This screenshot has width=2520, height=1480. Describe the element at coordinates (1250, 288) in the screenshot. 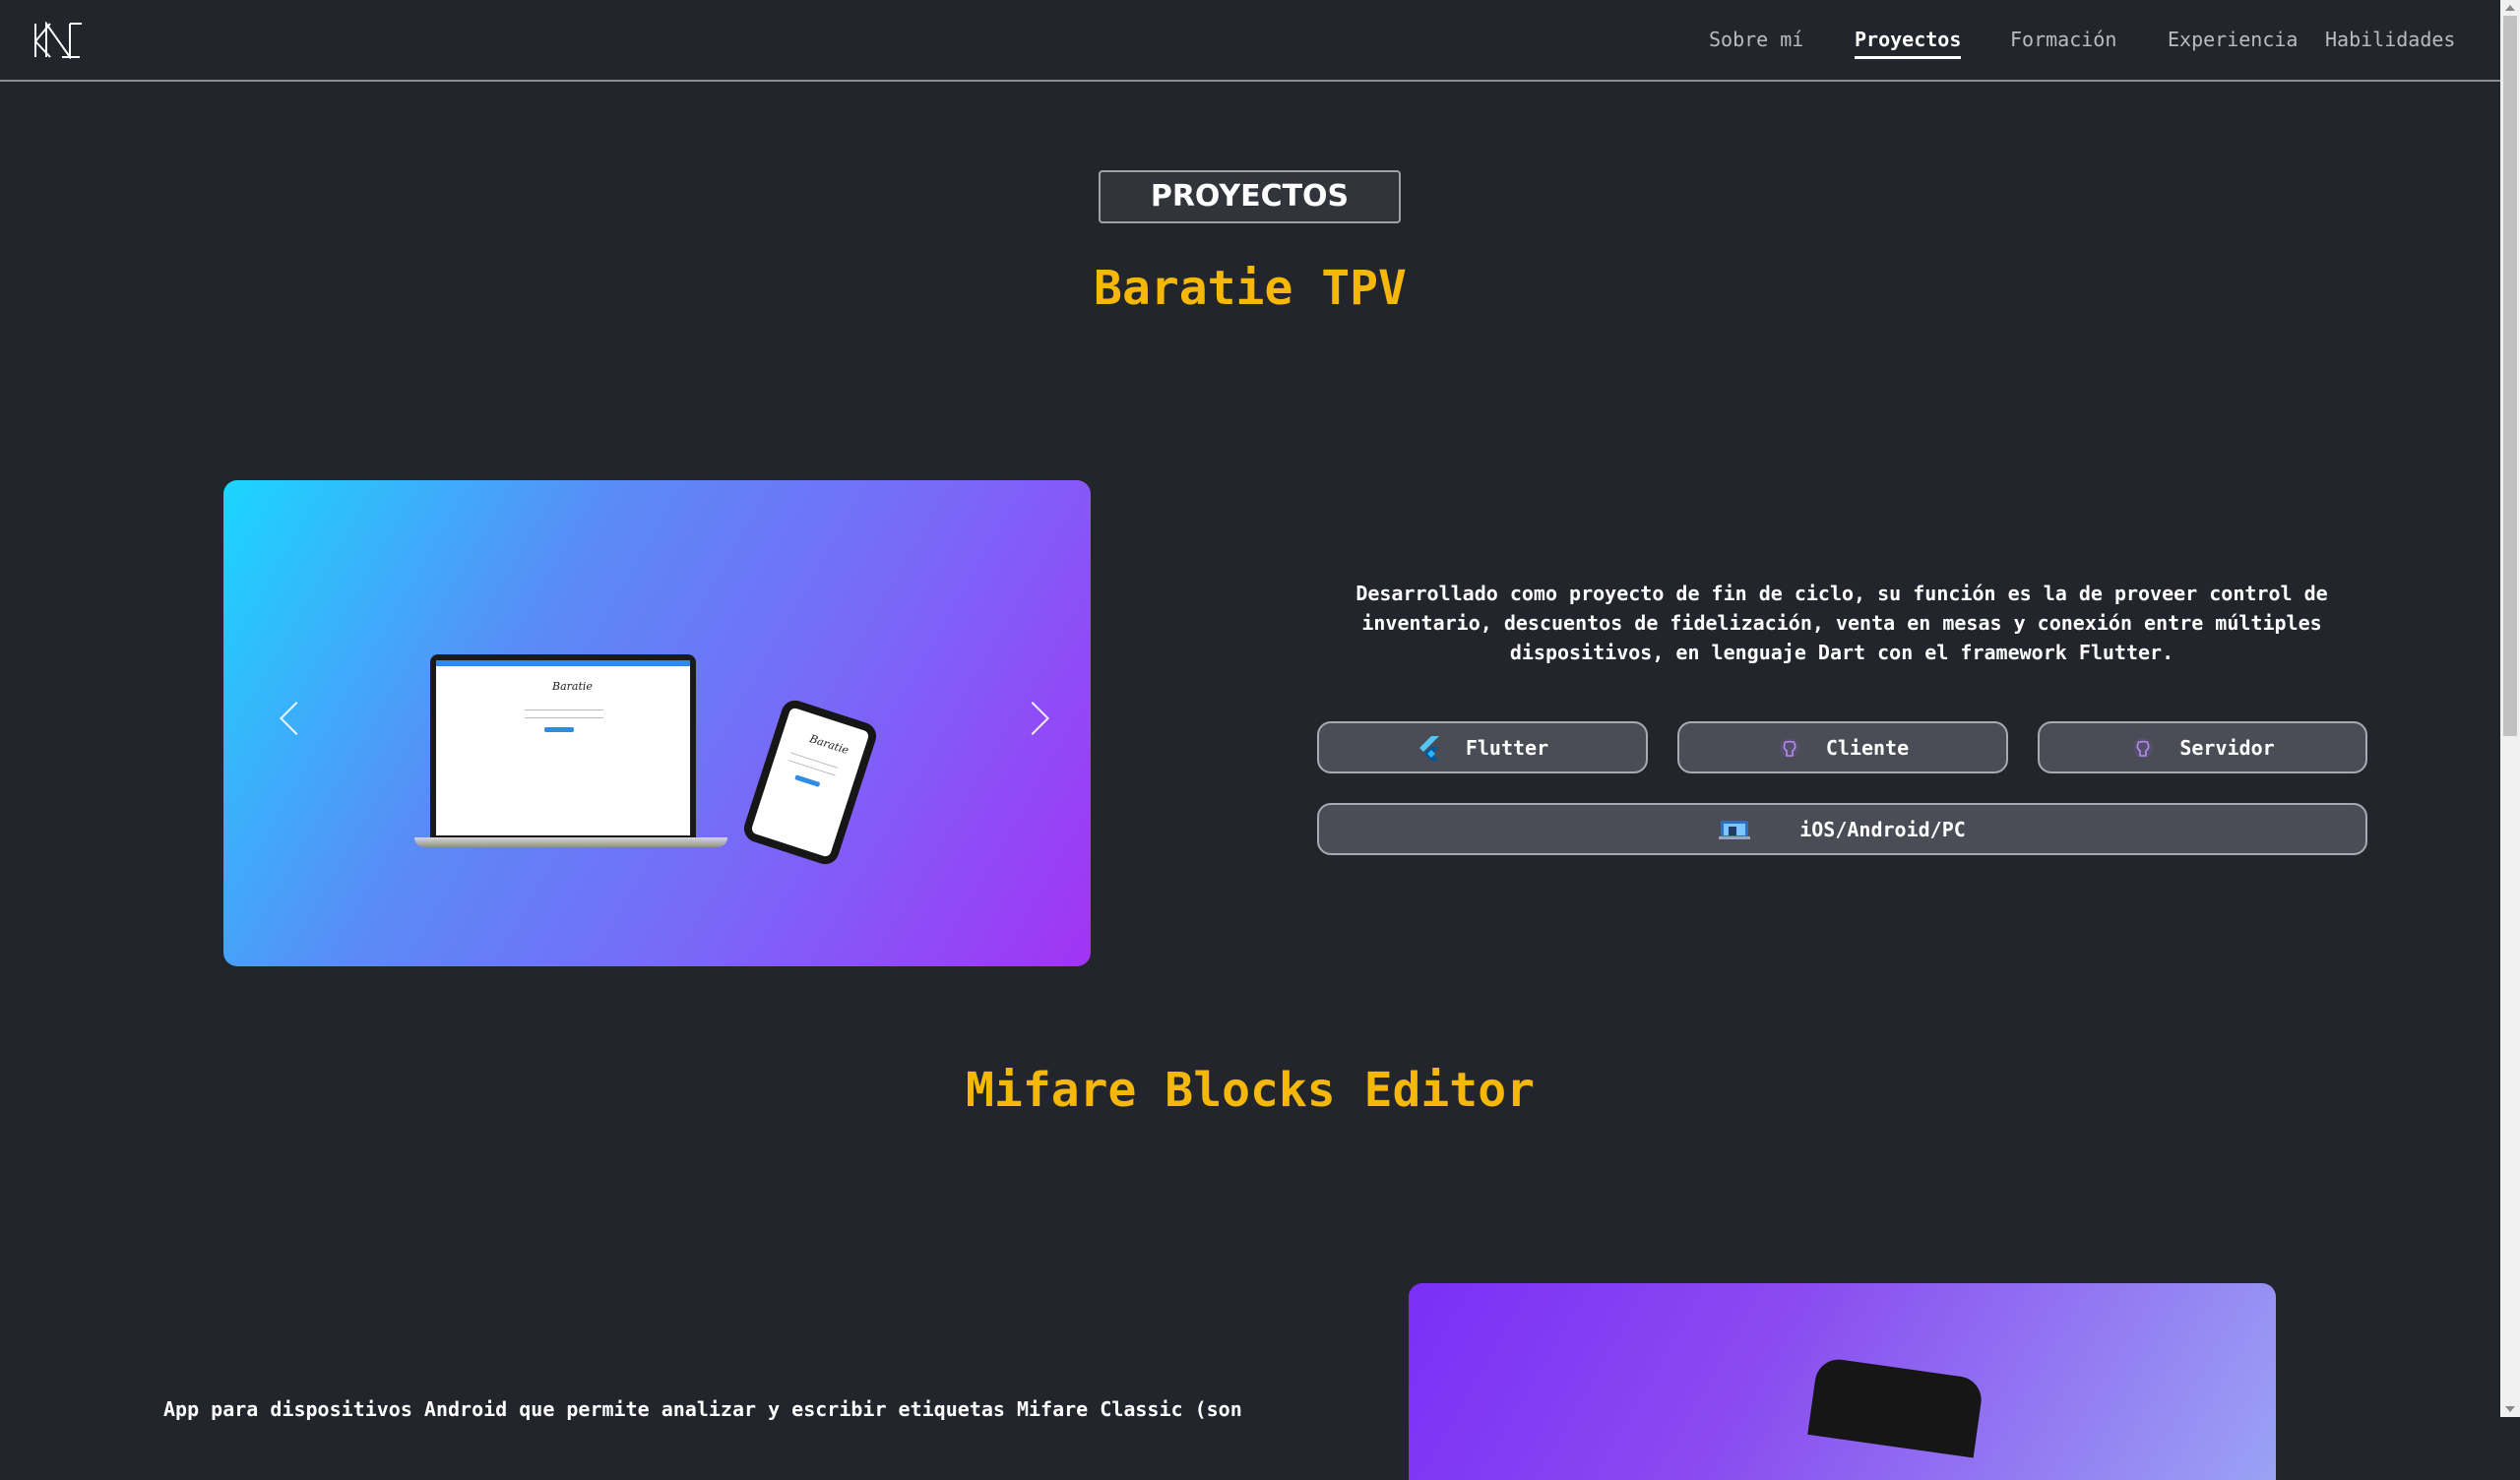

I see `project-title: Baratie TPV` at that location.